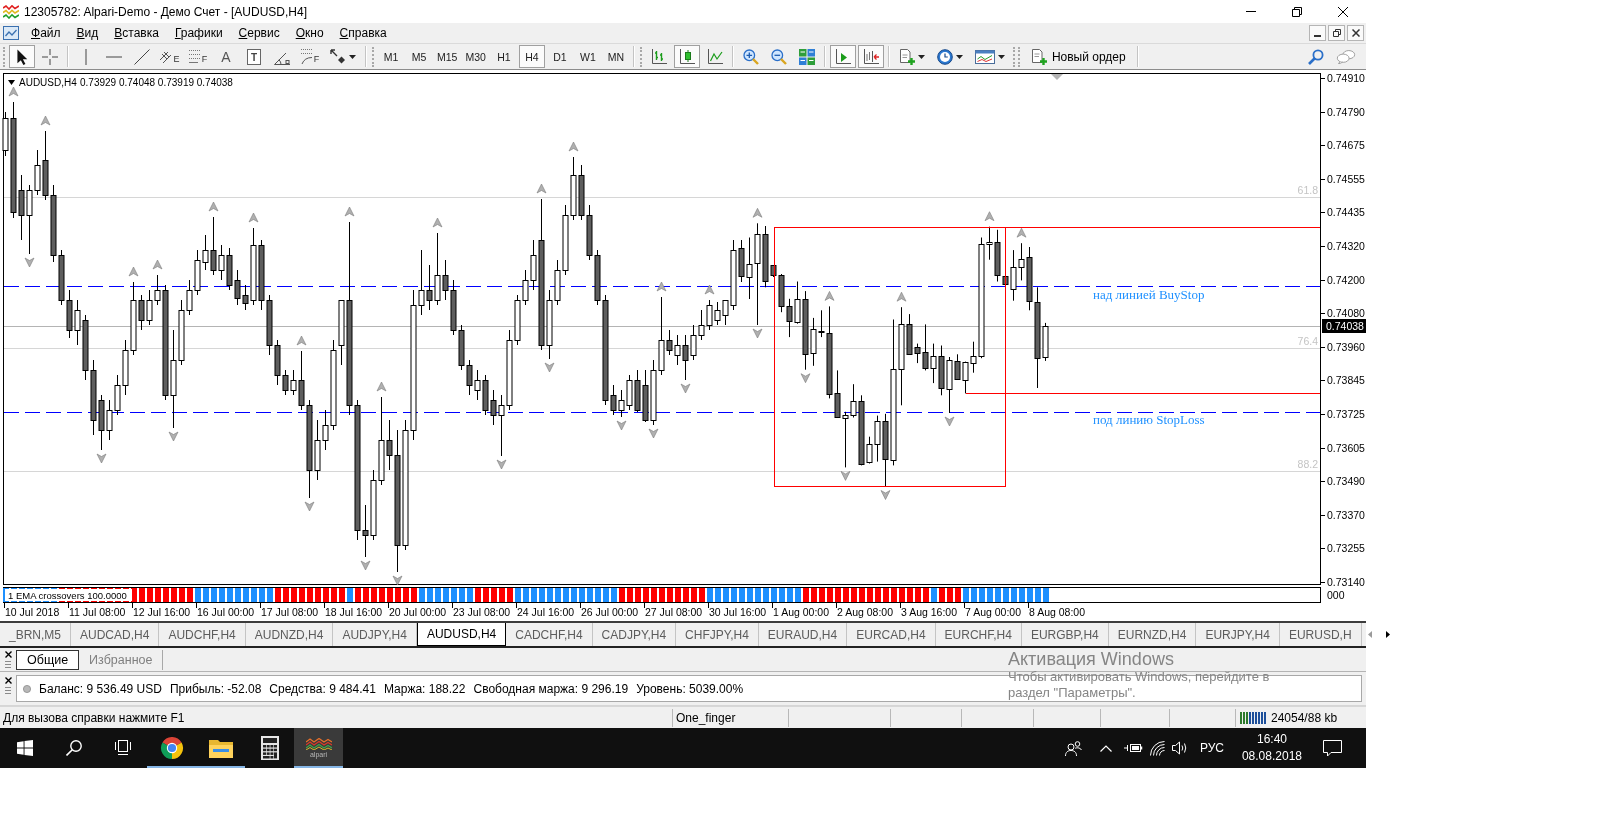 This screenshot has height=820, width=1608. What do you see at coordinates (610, 612) in the screenshot?
I see `time-axis-label: 26 Jul 00:00` at bounding box center [610, 612].